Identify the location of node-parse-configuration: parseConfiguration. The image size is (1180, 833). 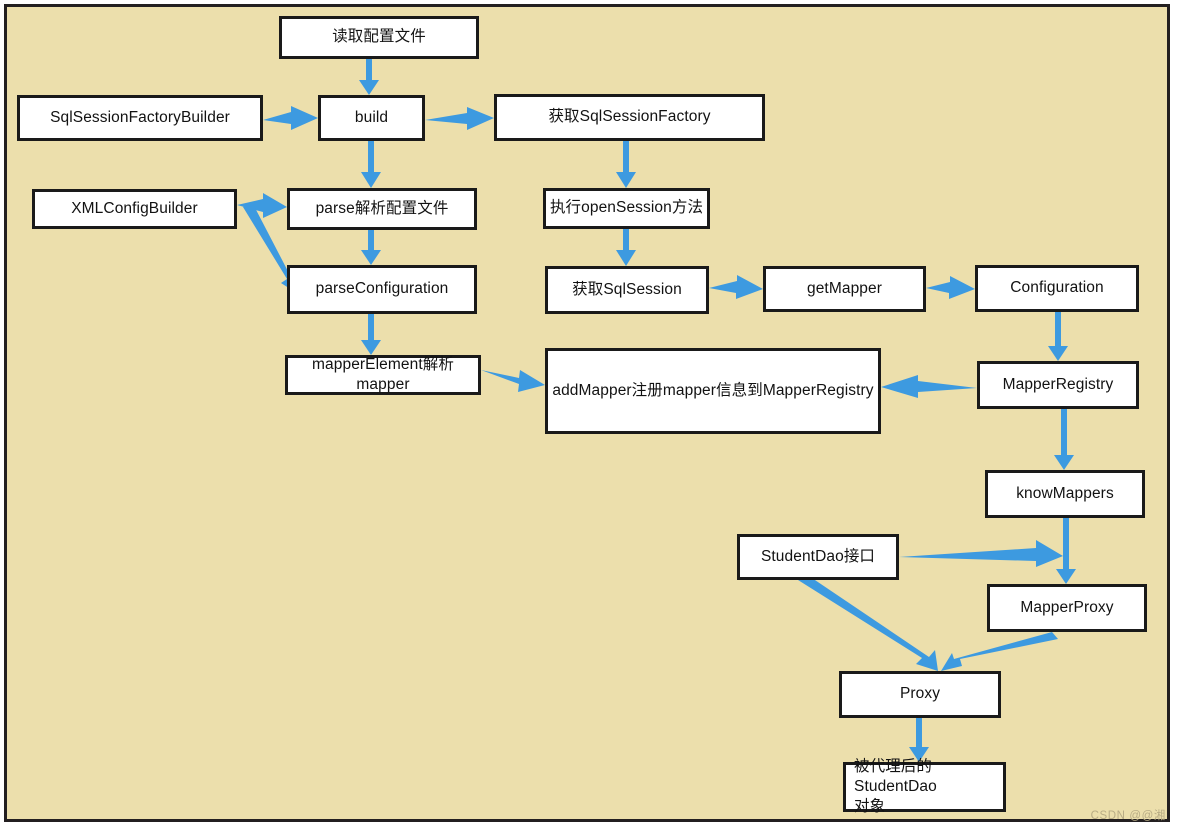
(382, 289).